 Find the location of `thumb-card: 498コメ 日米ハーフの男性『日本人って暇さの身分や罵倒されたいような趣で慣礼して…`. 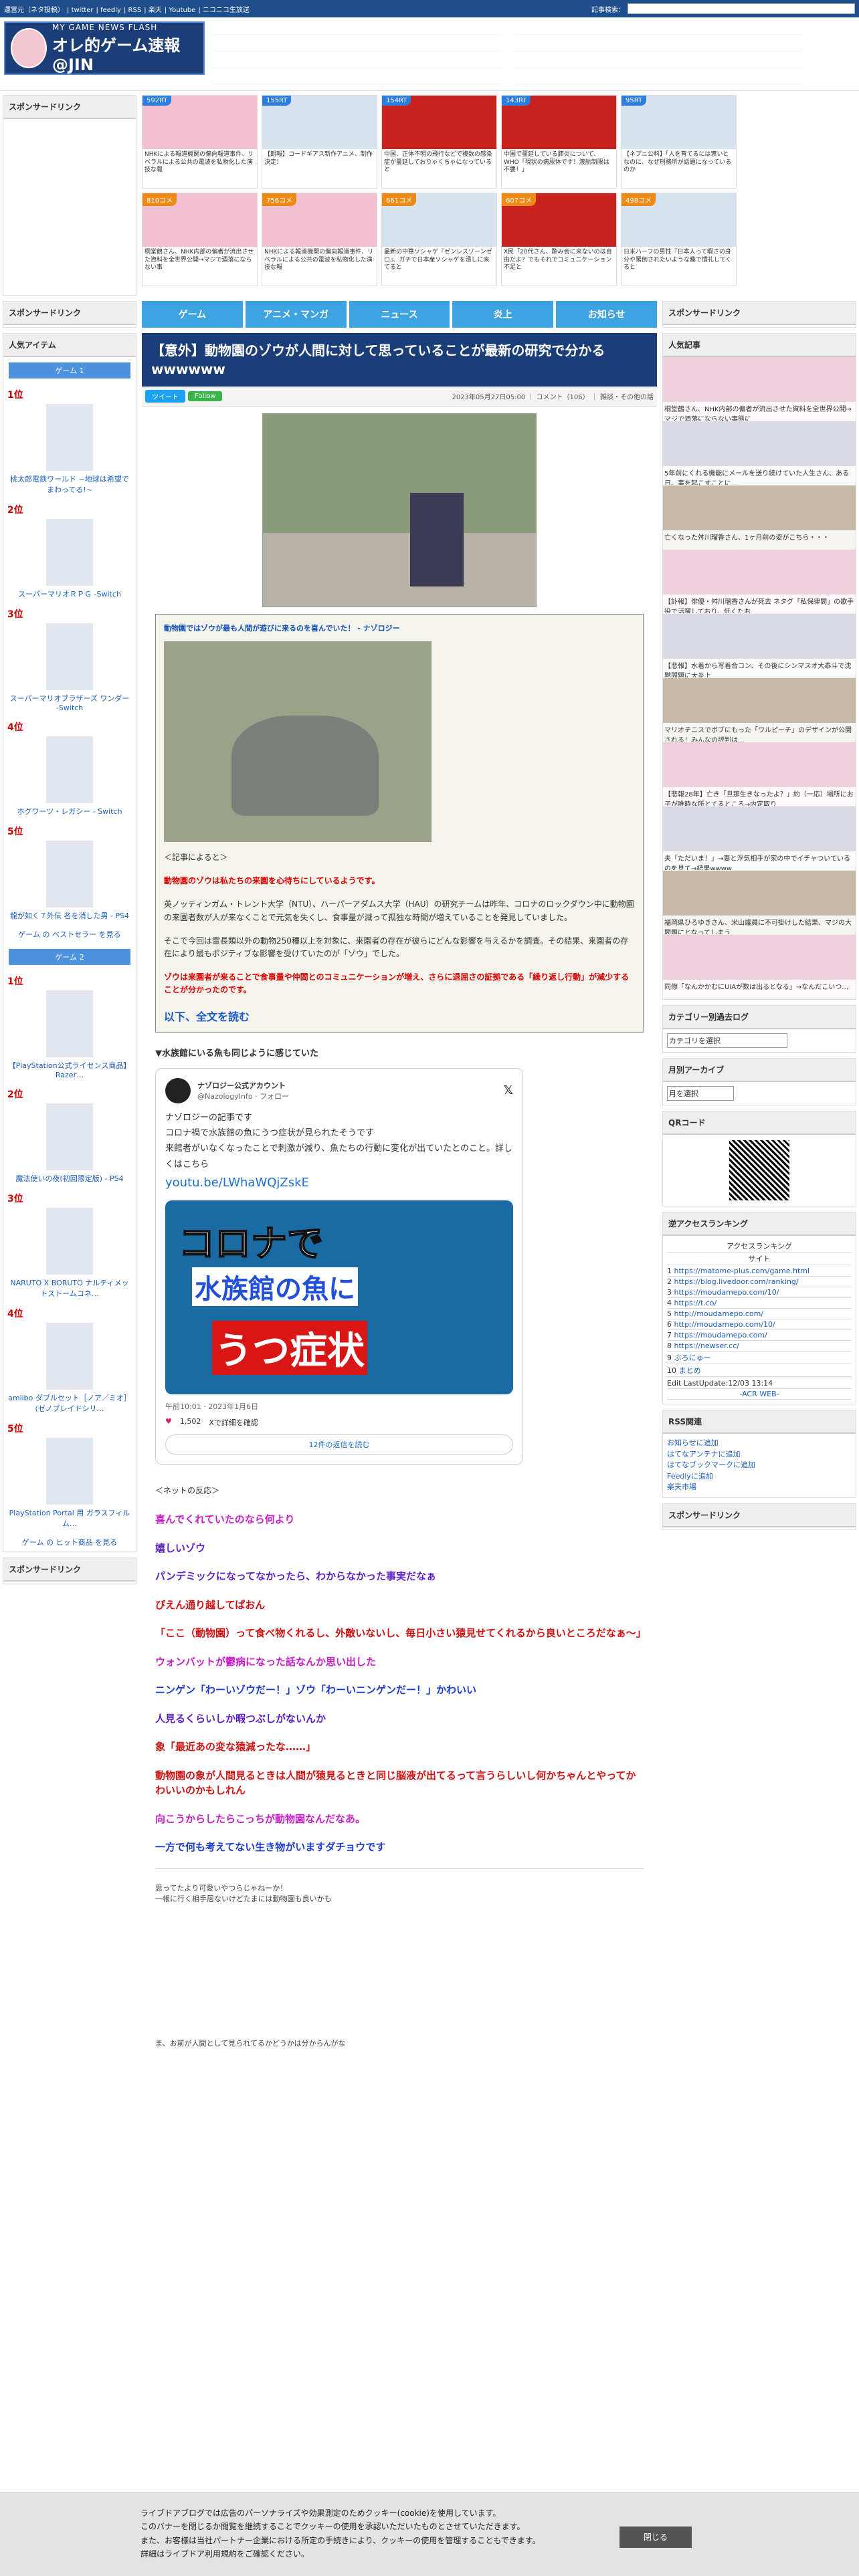

thumb-card: 498コメ 日米ハーフの男性『日本人って暇さの身分や罵倒されたいような趣で慣礼して… is located at coordinates (679, 239).